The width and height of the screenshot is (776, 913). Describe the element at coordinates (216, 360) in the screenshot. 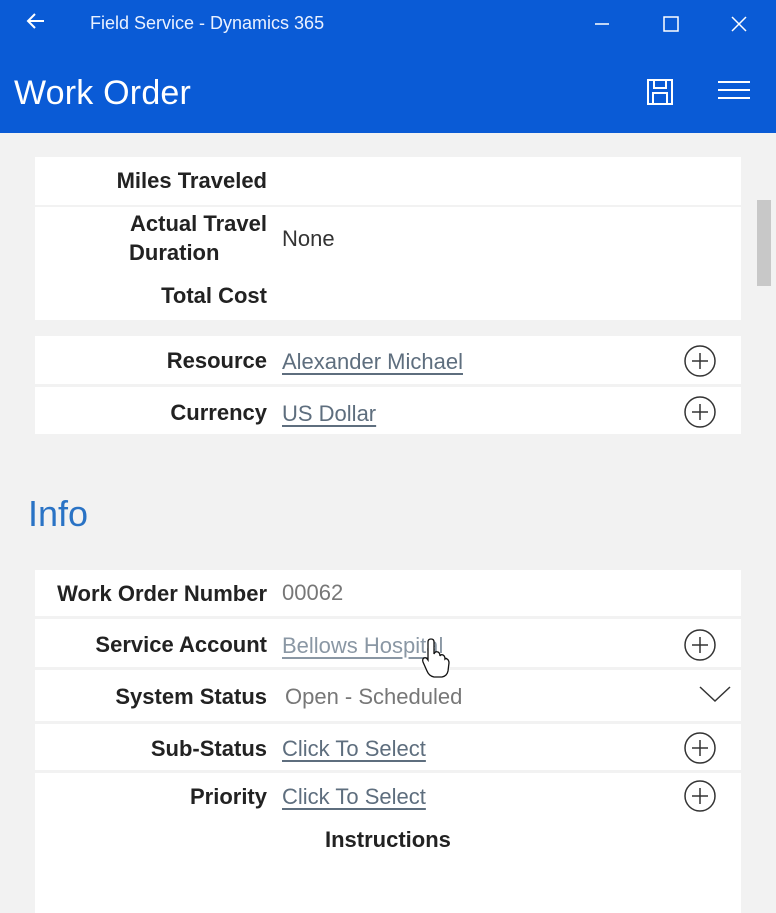

I see `resource-label: Resource` at that location.